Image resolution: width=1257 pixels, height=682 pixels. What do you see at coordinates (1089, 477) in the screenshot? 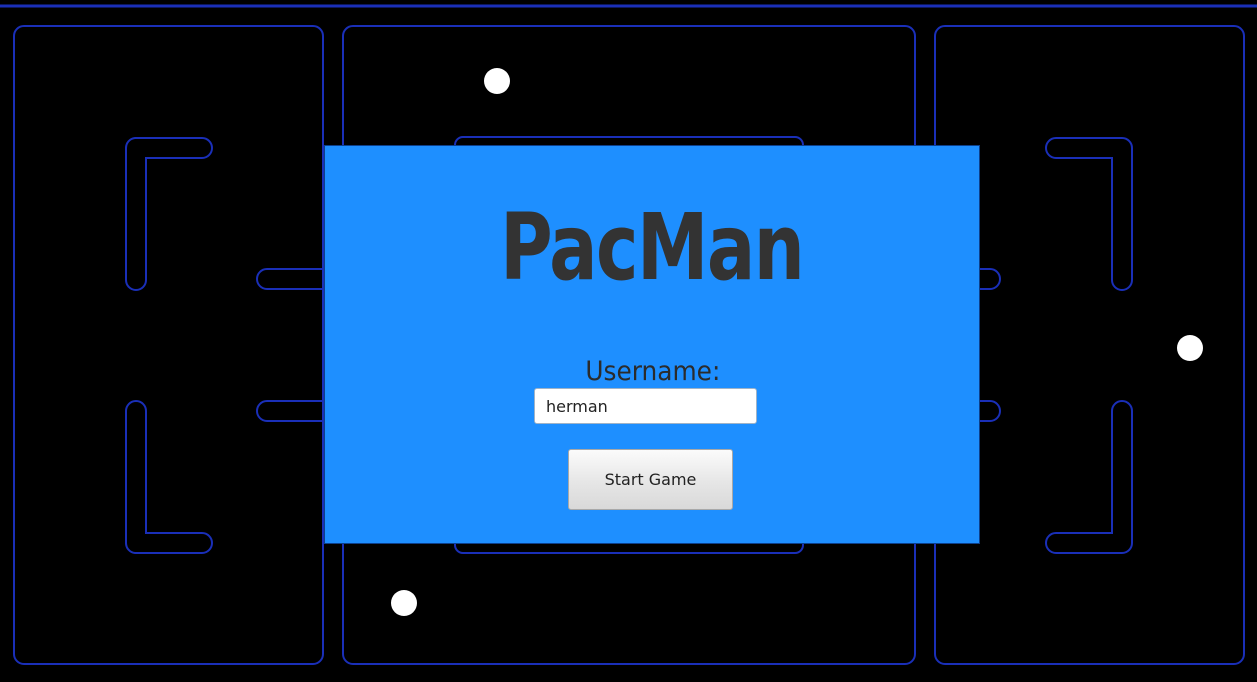
I see `maze-wall-right-lower` at bounding box center [1089, 477].